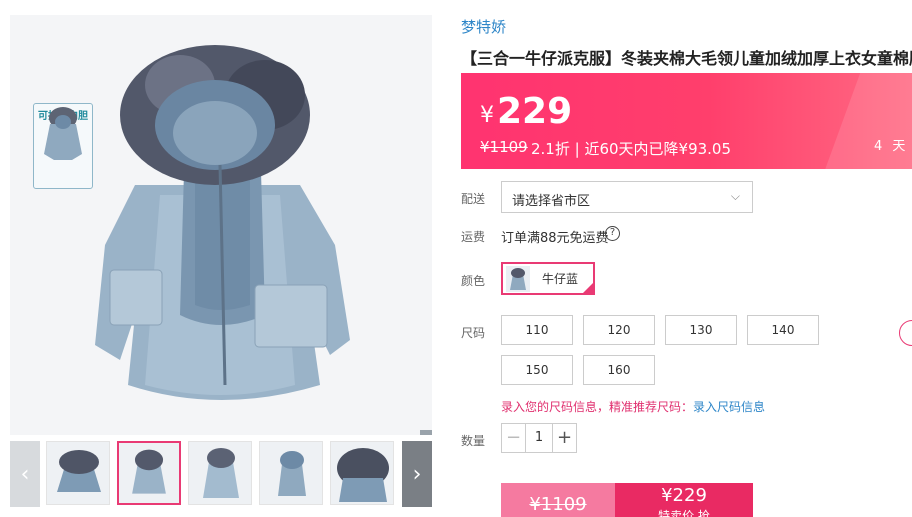  I want to click on color-label: 颜色, so click(473, 281).